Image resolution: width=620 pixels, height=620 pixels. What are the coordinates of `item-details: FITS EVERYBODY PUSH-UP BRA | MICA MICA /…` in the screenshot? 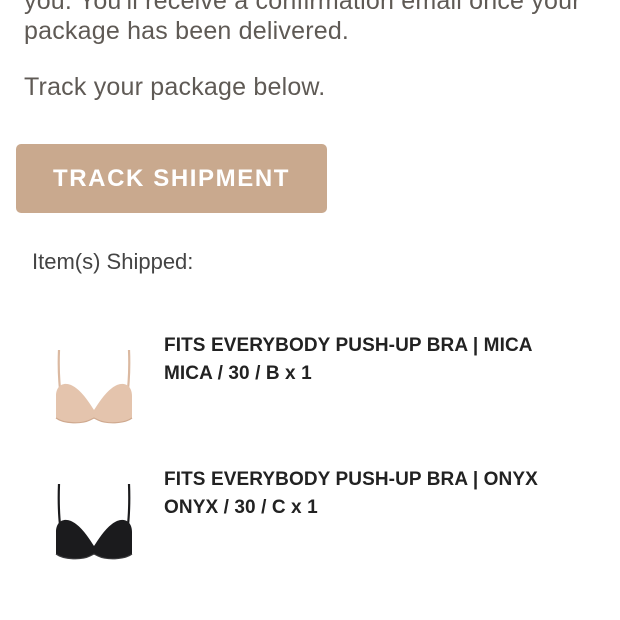 It's located at (348, 360).